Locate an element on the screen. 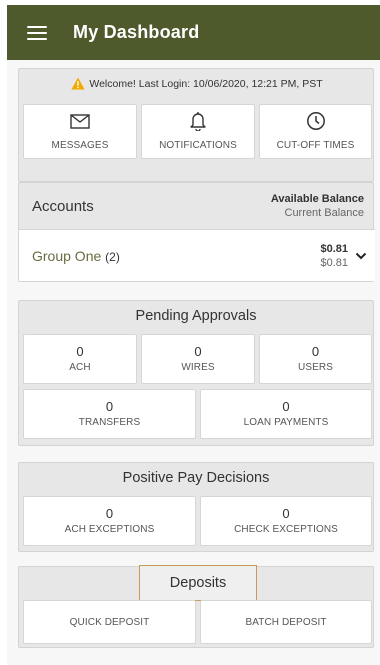 This screenshot has width=380, height=665. ach-exceptions-button: 0 ACH EXCEPTIONS is located at coordinates (109, 521).